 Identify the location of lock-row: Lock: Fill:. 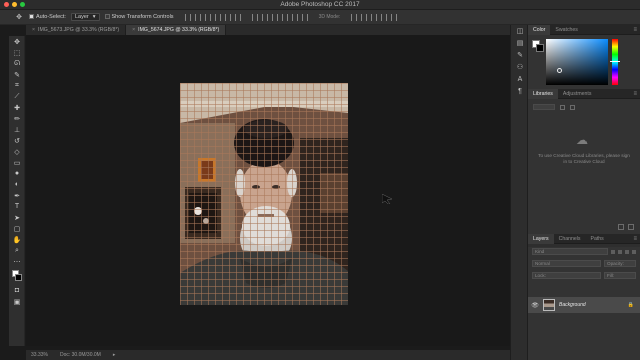
(584, 275).